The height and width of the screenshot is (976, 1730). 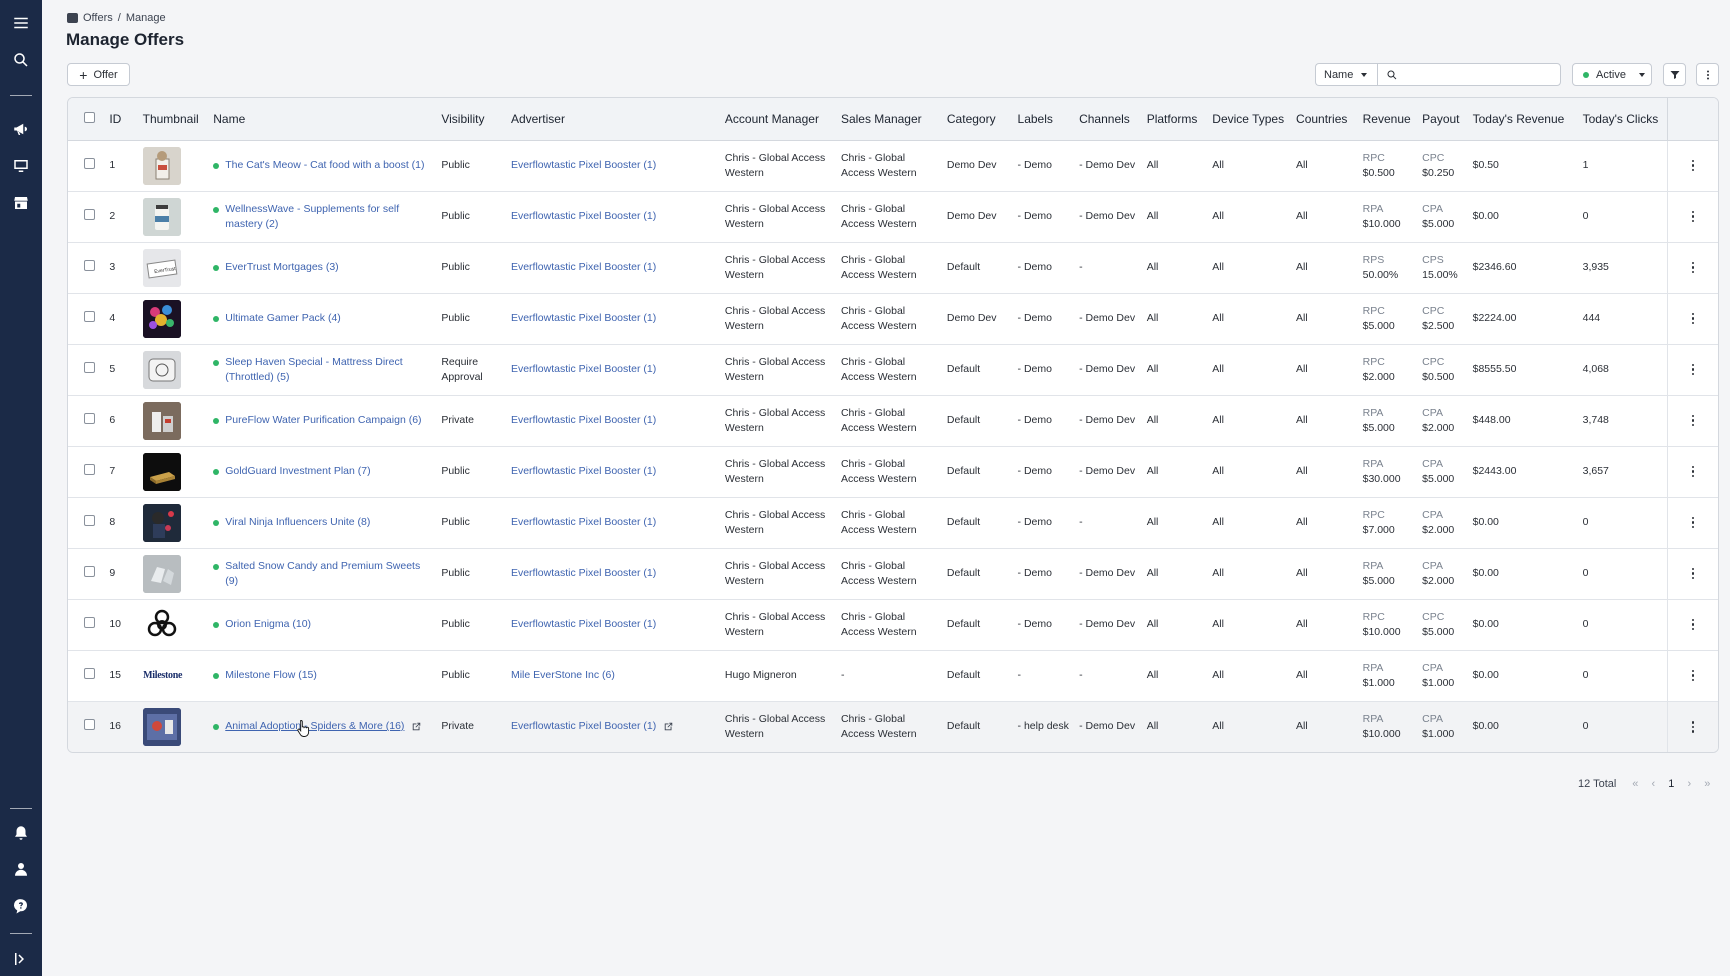 I want to click on prev-page-button: ‹, so click(x=1653, y=784).